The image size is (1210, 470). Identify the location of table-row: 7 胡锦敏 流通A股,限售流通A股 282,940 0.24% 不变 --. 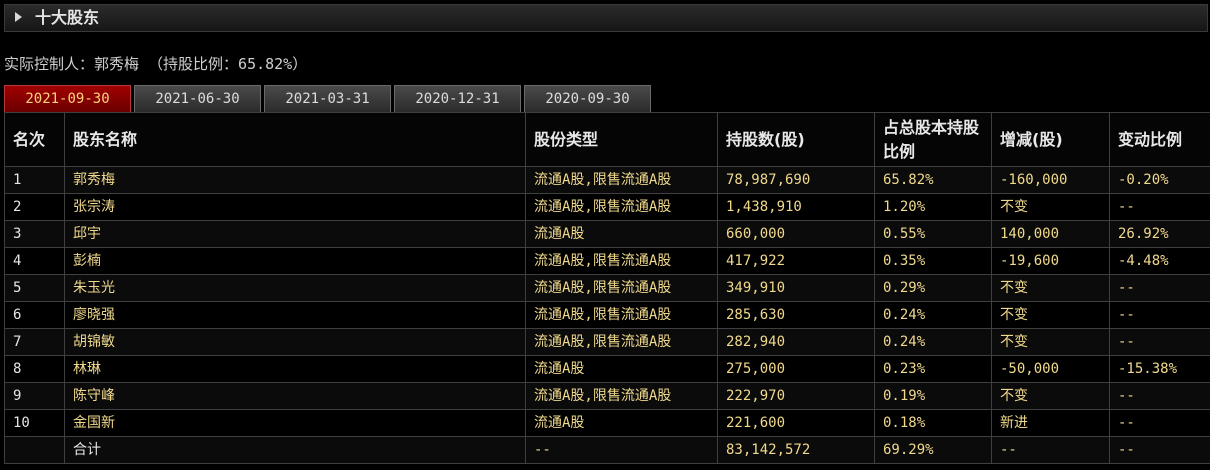
(607, 342).